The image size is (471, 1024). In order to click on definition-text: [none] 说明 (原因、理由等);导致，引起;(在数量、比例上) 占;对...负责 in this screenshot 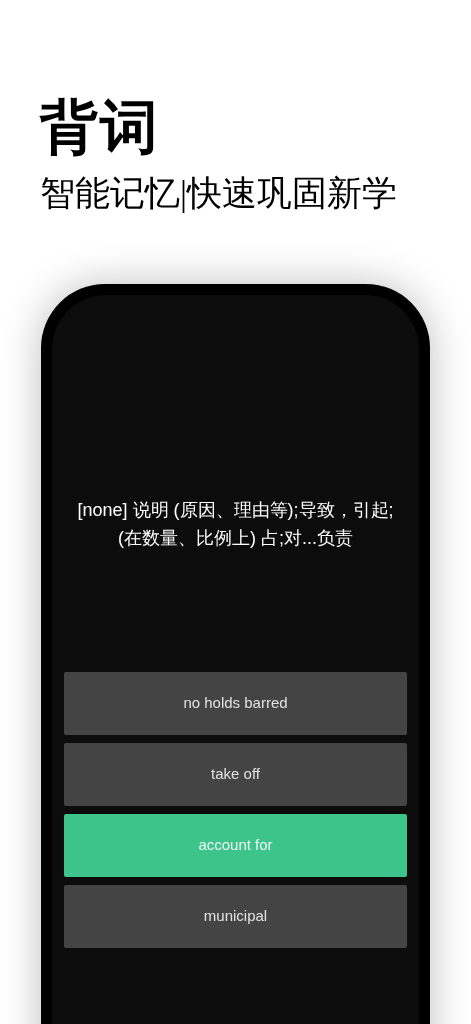, I will do `click(235, 524)`.